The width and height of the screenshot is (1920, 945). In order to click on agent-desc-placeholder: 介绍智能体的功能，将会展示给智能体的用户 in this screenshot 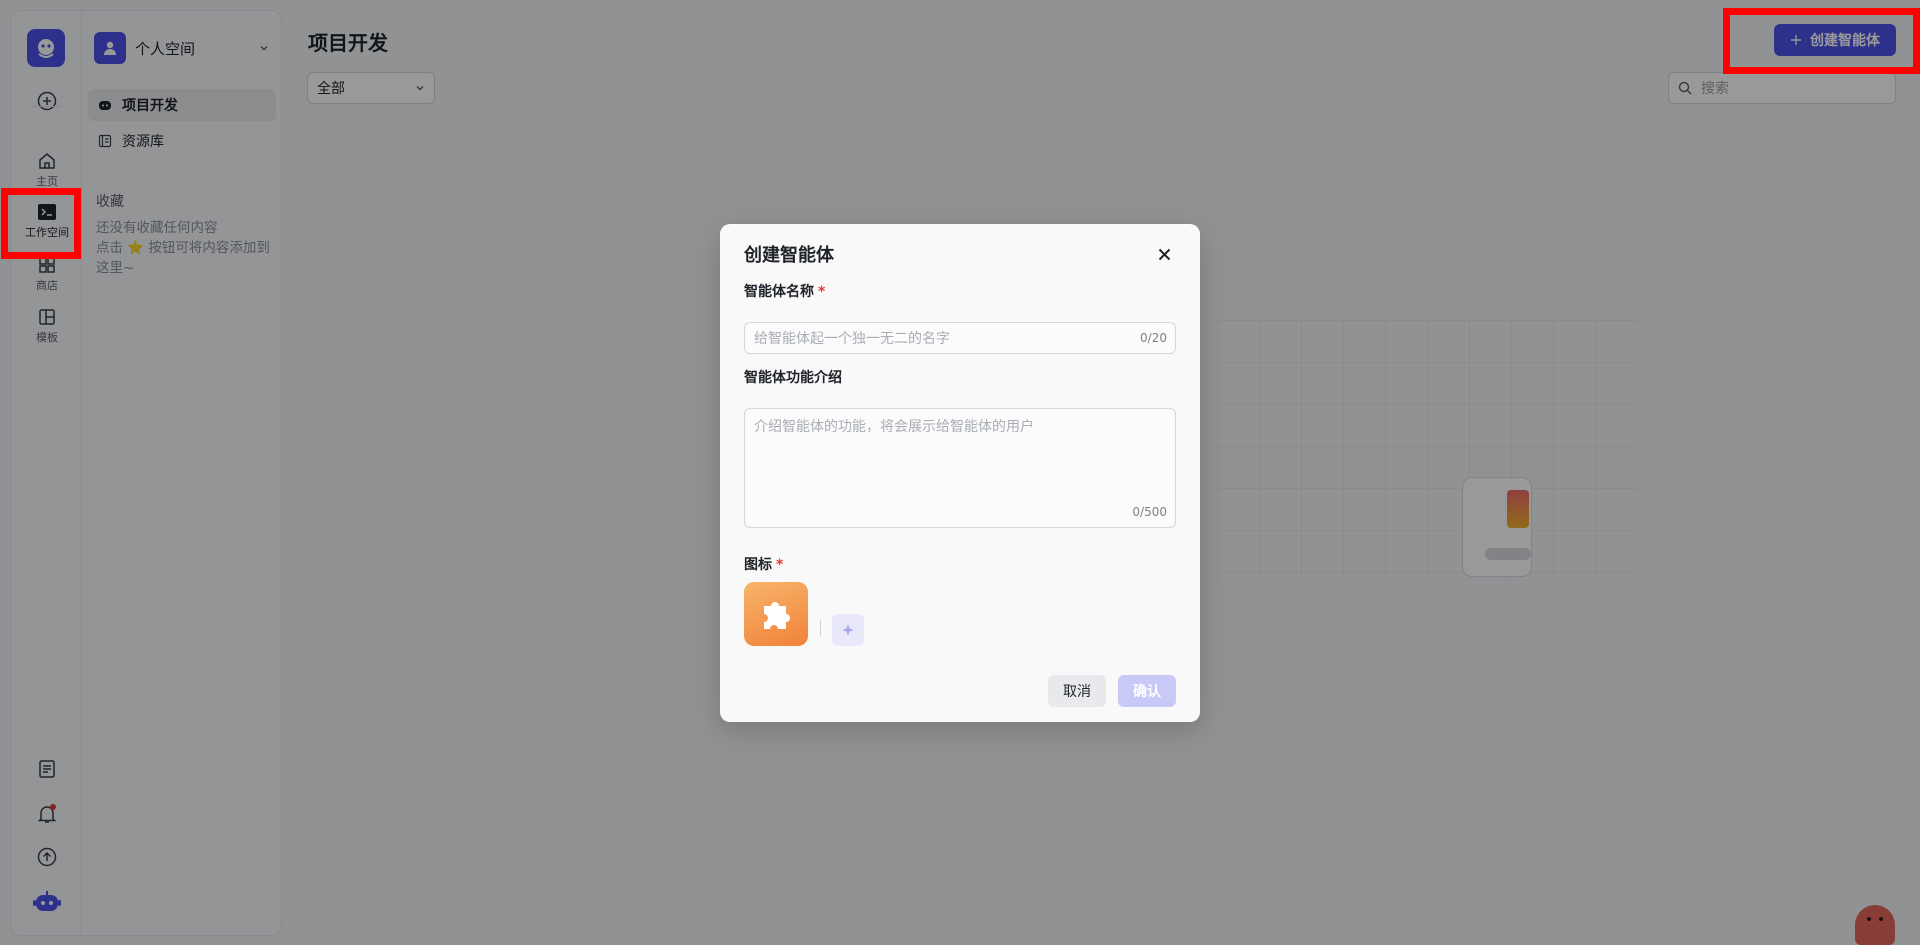, I will do `click(894, 427)`.